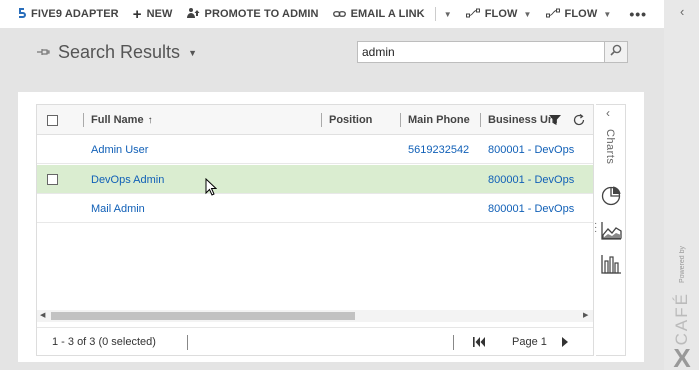  Describe the element at coordinates (42, 316) in the screenshot. I see `scroll-left-icon: ◀` at that location.